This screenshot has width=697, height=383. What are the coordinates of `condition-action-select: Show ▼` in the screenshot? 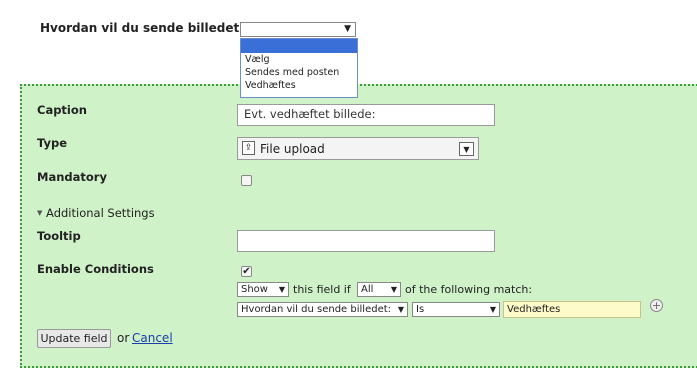 It's located at (263, 289).